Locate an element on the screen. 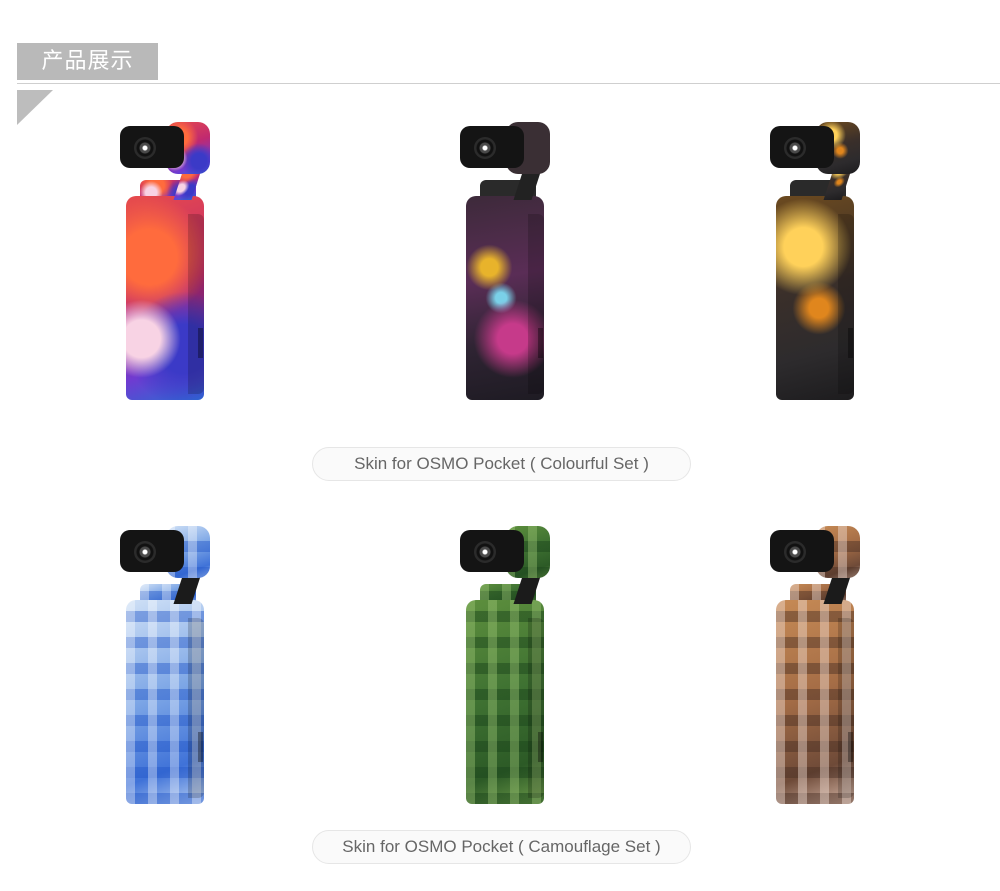 The image size is (1000, 891). header-divider is located at coordinates (508, 83).